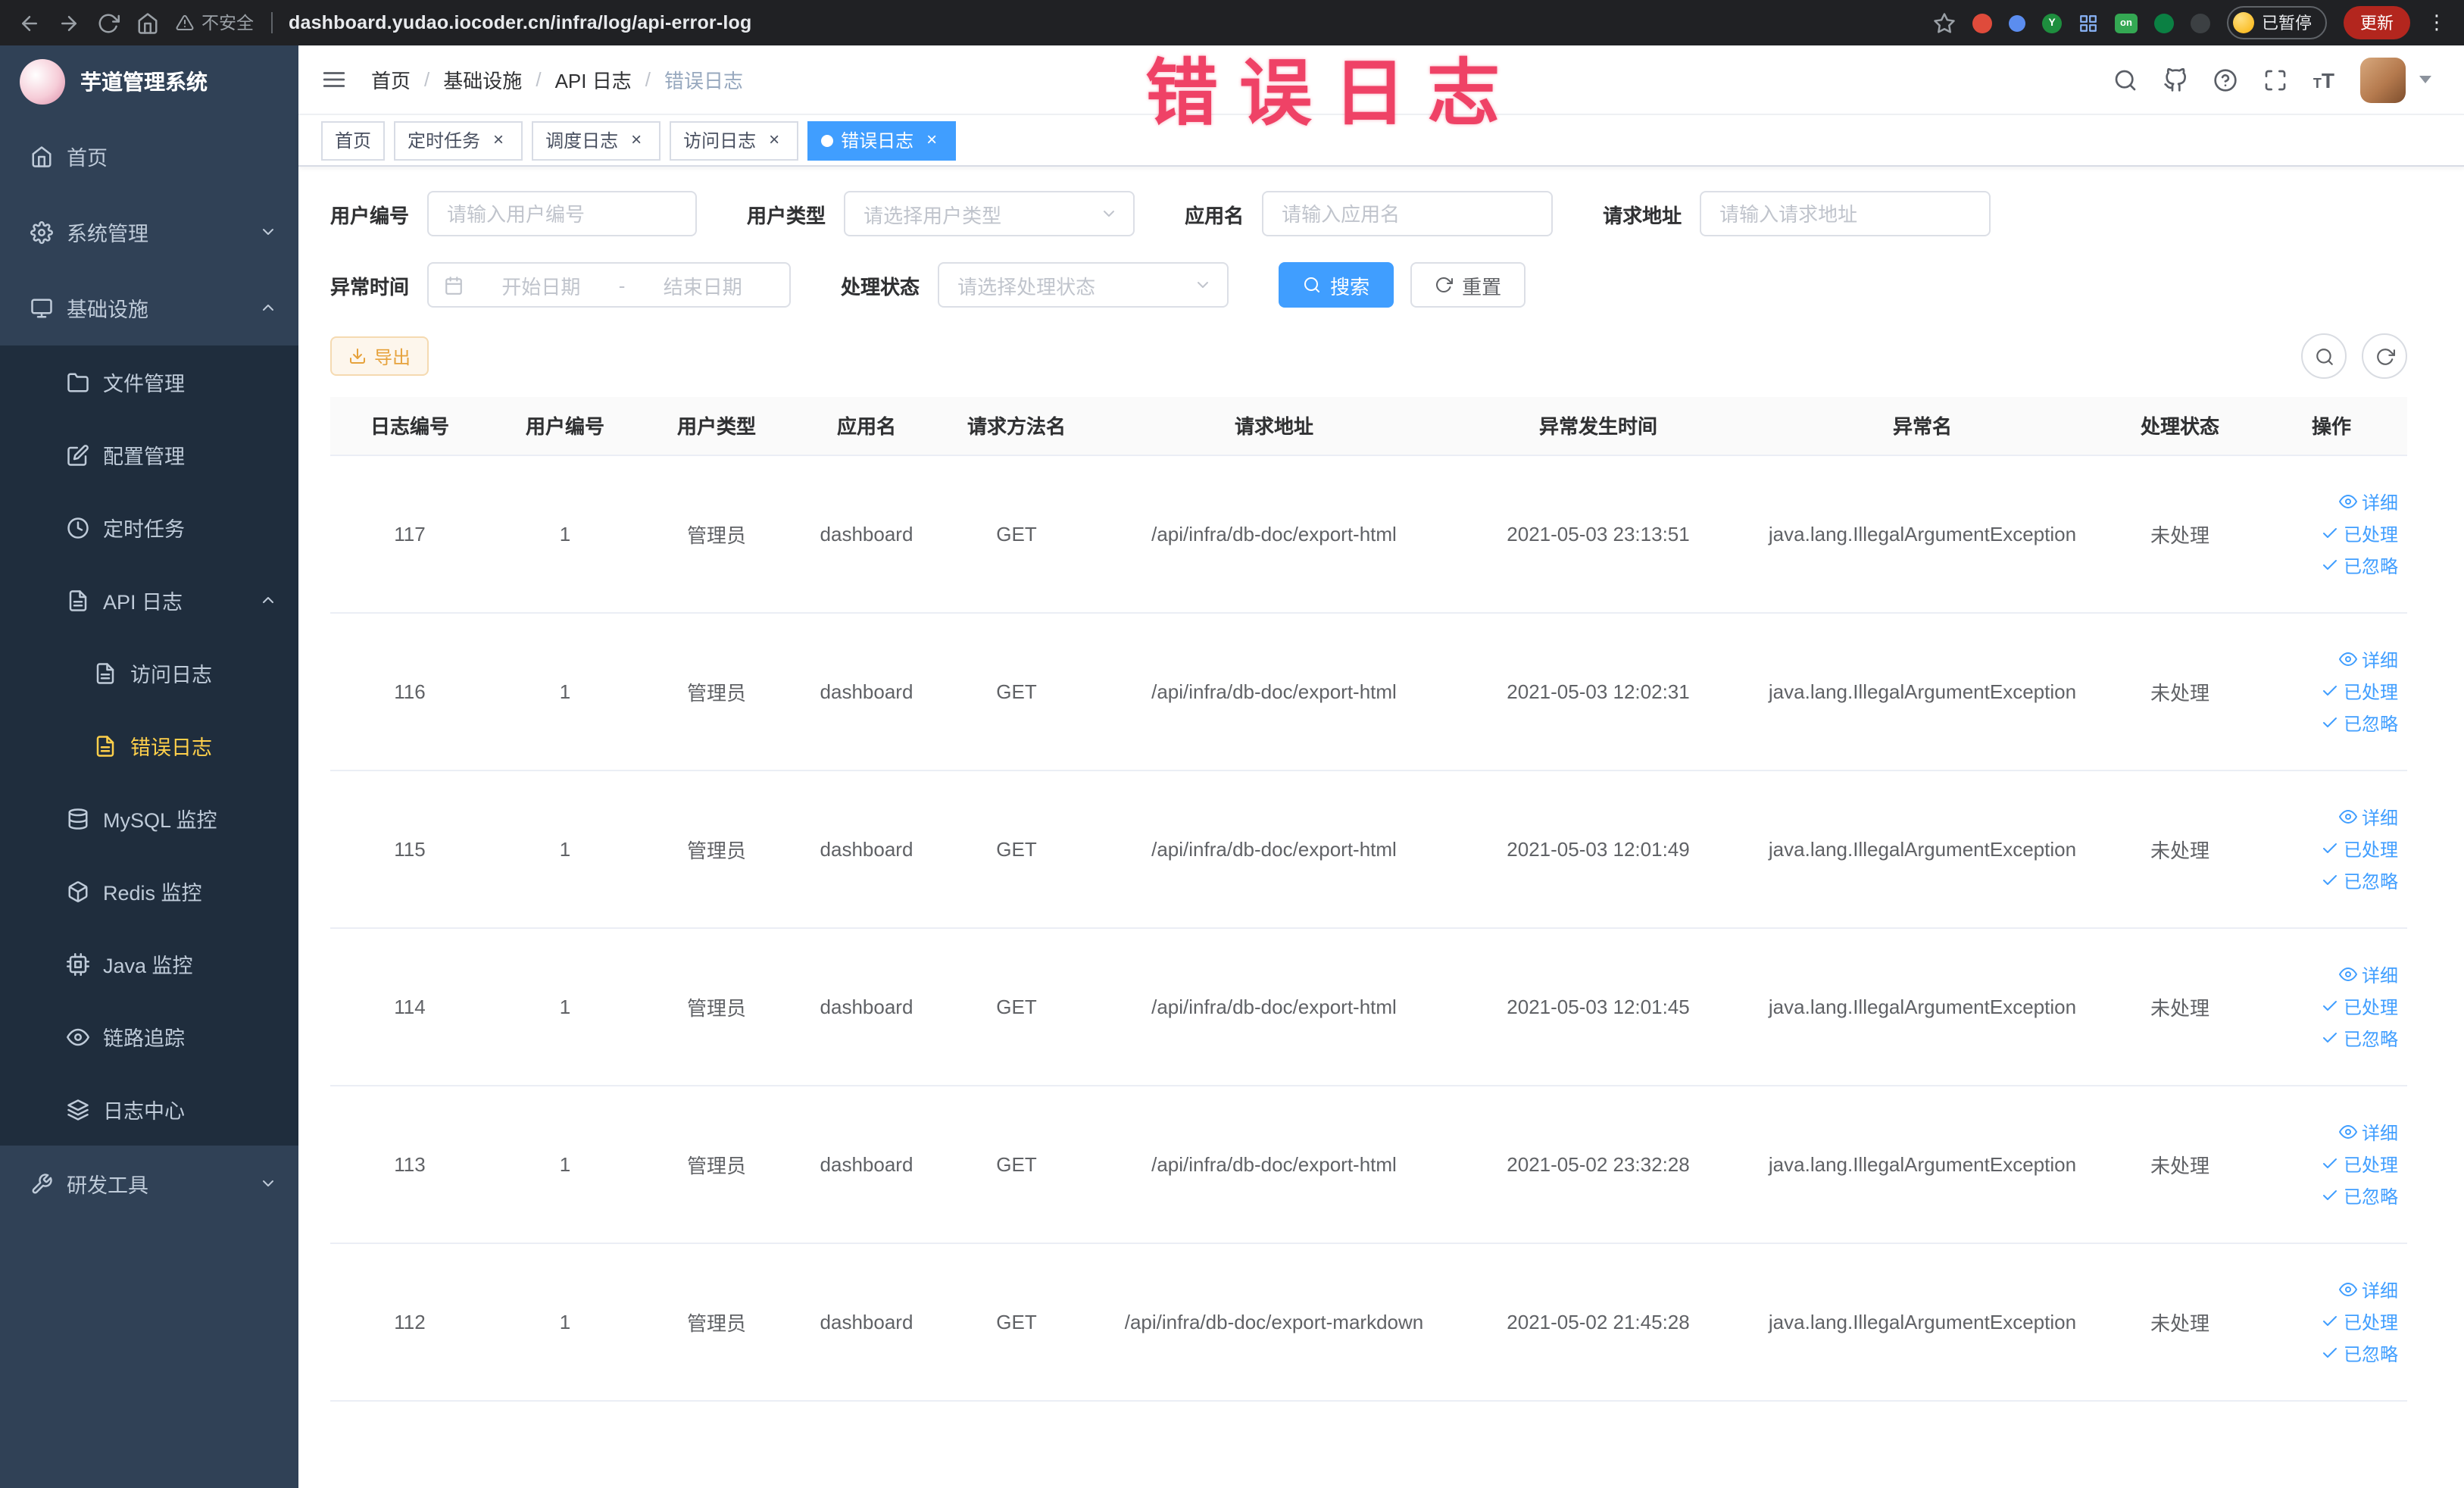  What do you see at coordinates (458, 140) in the screenshot?
I see `tab-scheduled-job: 定时任务 ×` at bounding box center [458, 140].